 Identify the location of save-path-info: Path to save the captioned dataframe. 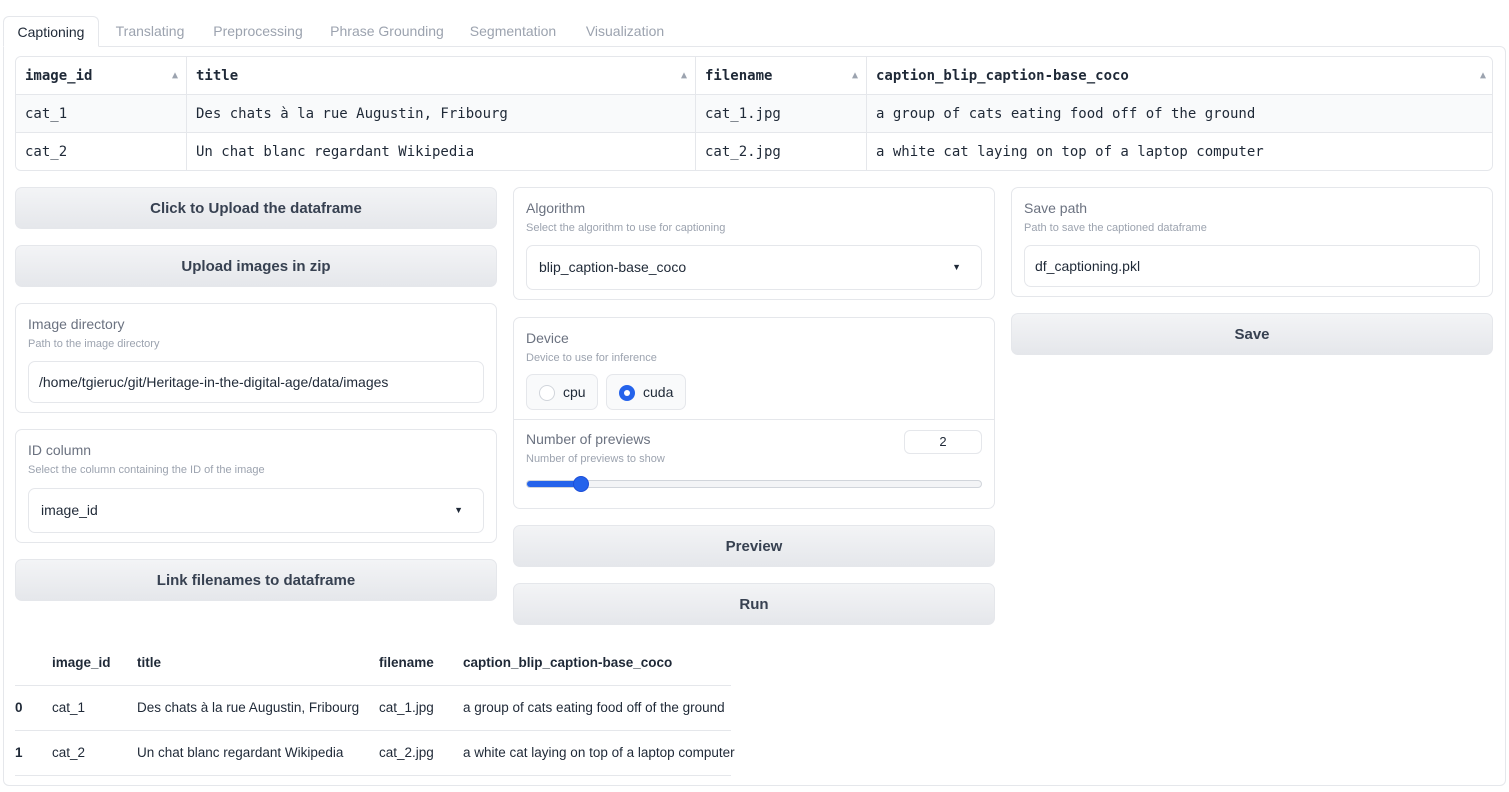
(1115, 228).